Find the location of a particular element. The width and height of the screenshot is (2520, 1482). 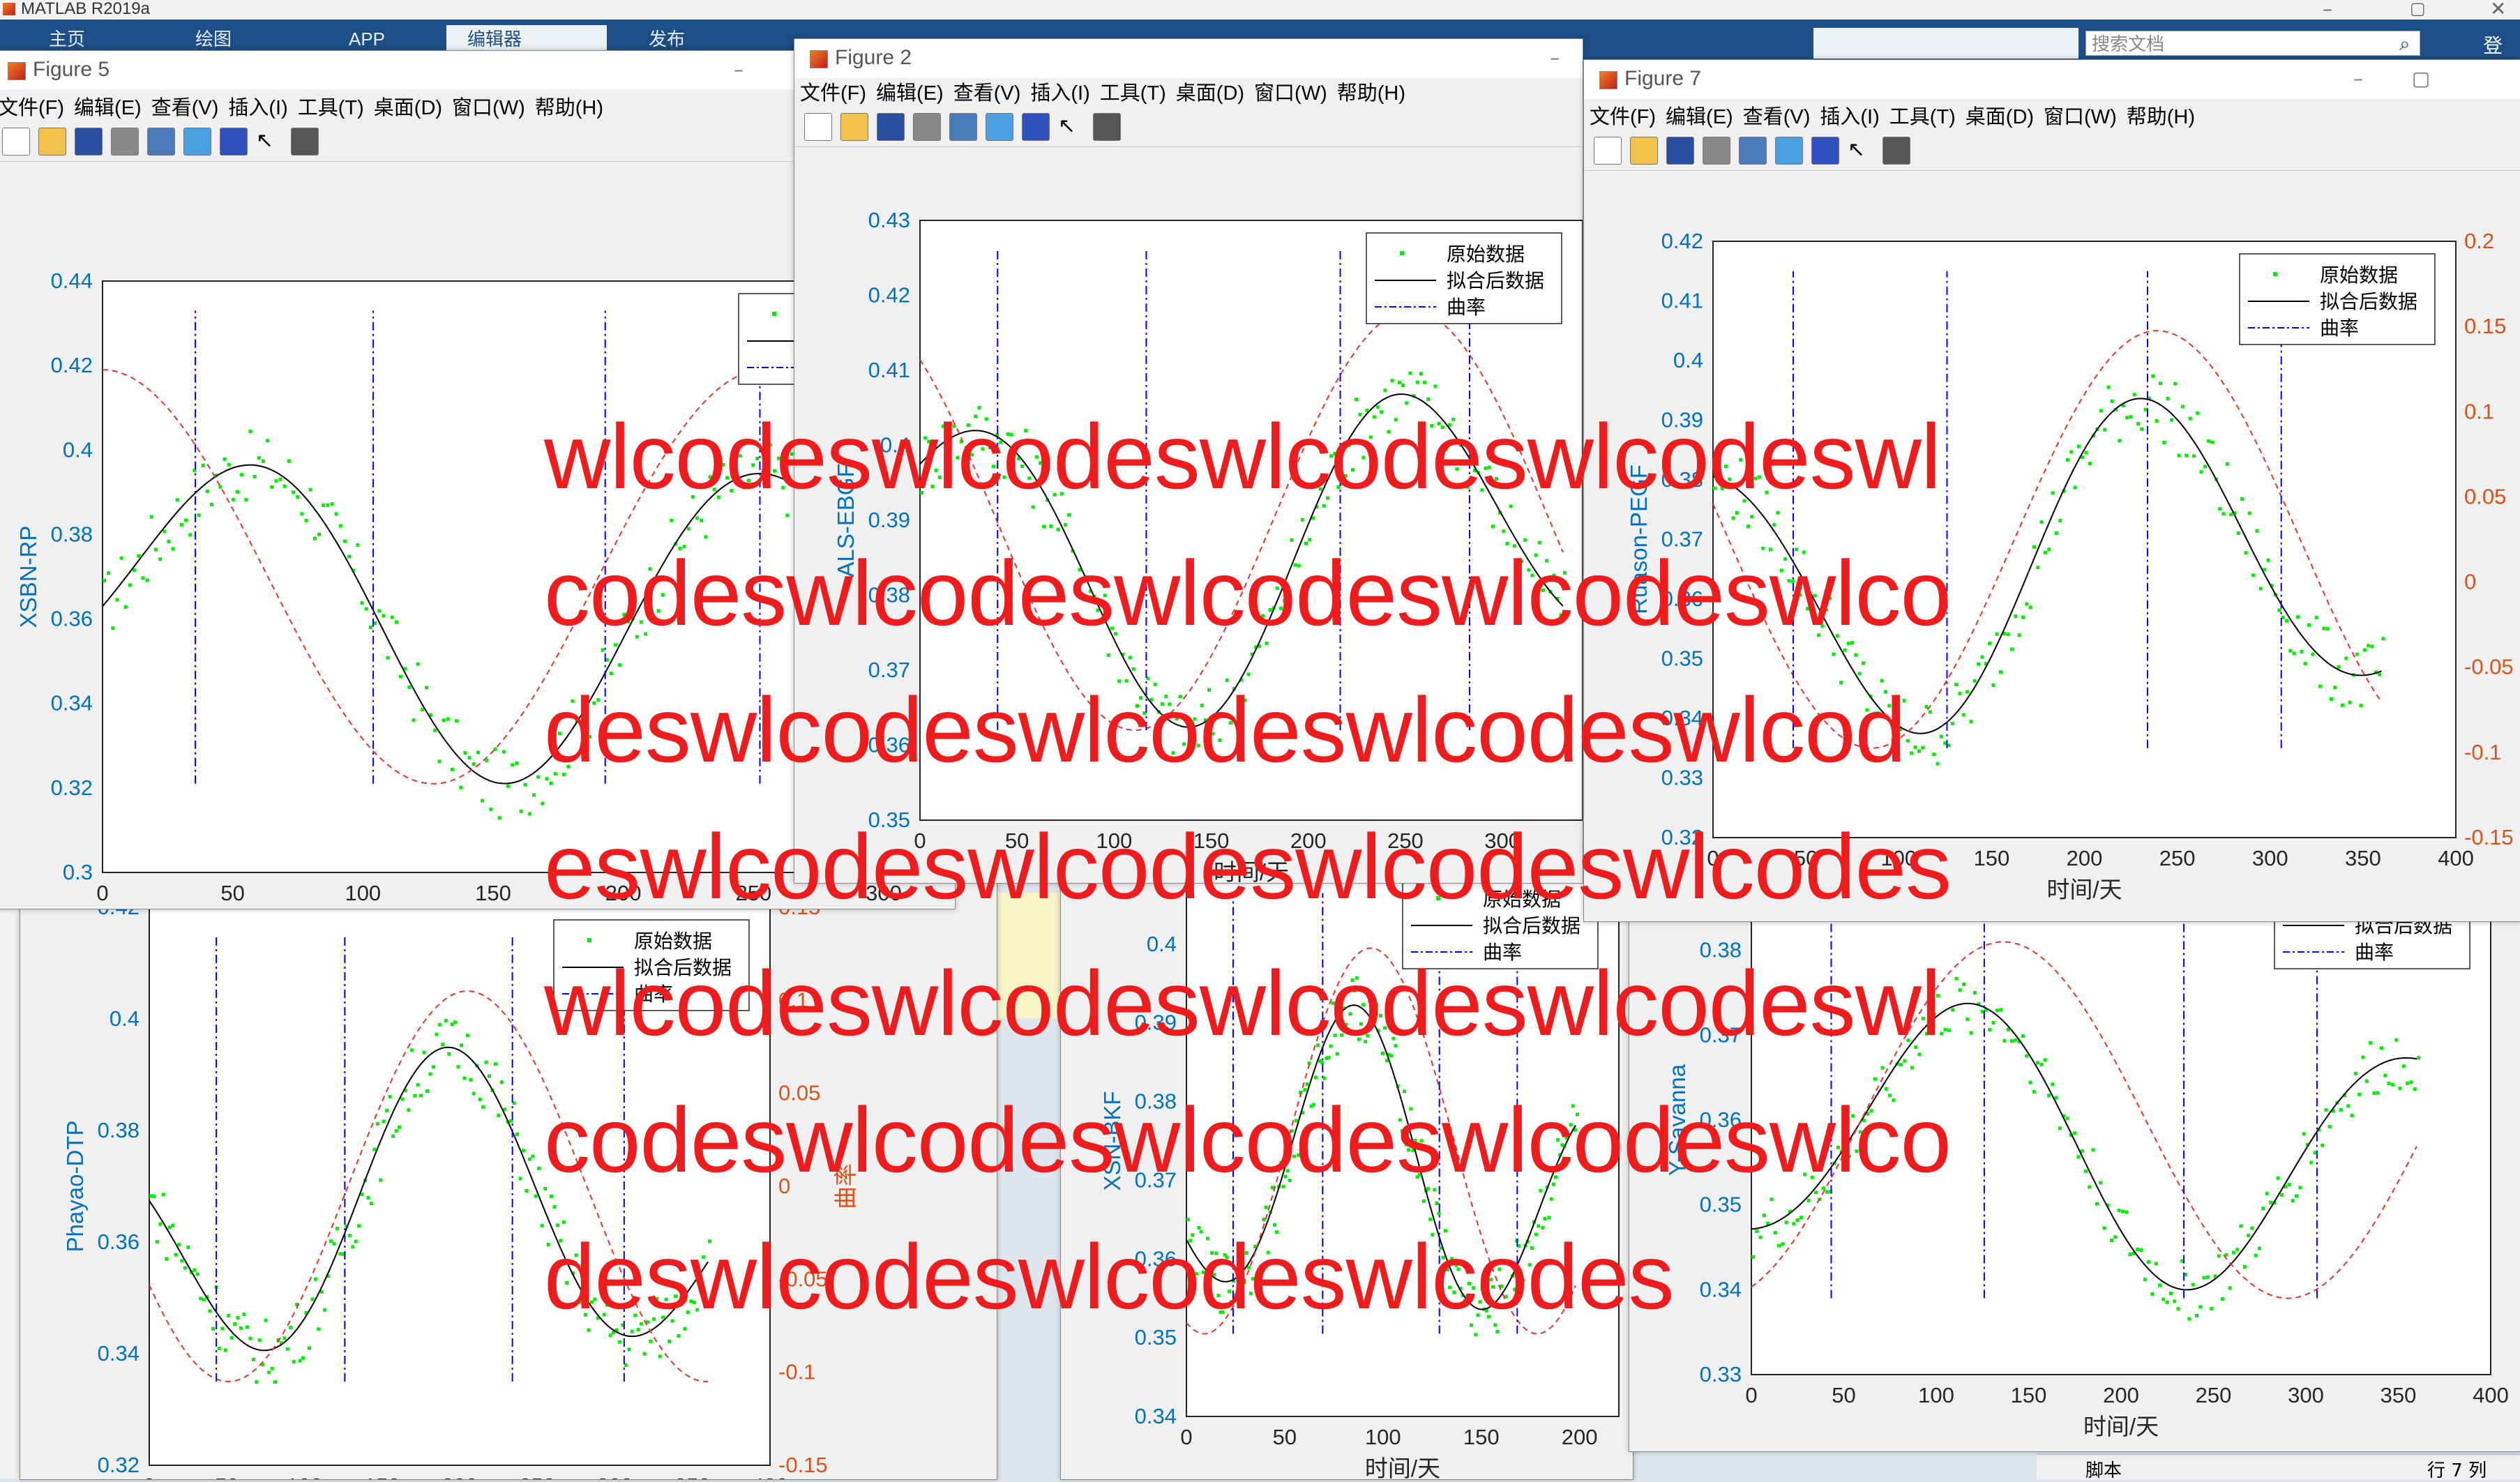

search-input: 搜索文档 is located at coordinates (2252, 43).